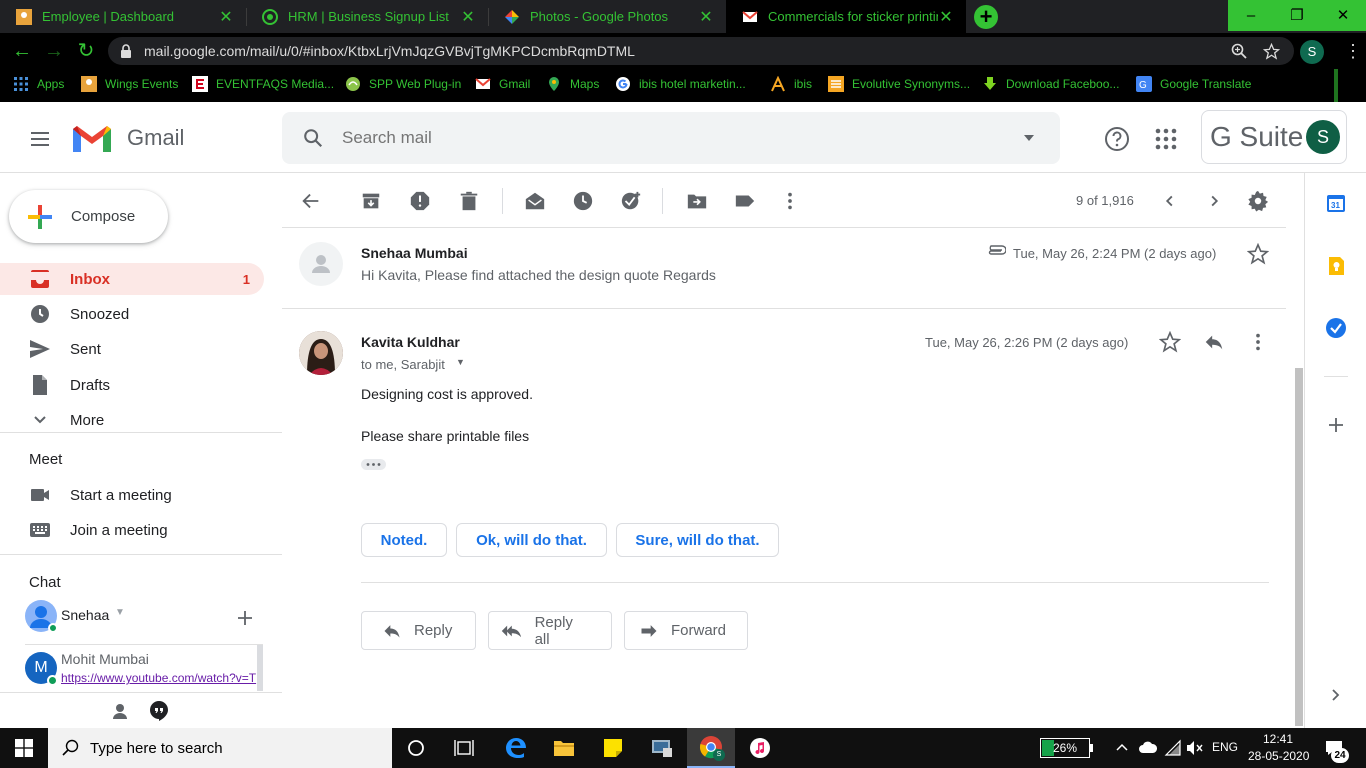 This screenshot has width=1366, height=768. I want to click on recipients-dropdown-icon: ▼, so click(460, 362).